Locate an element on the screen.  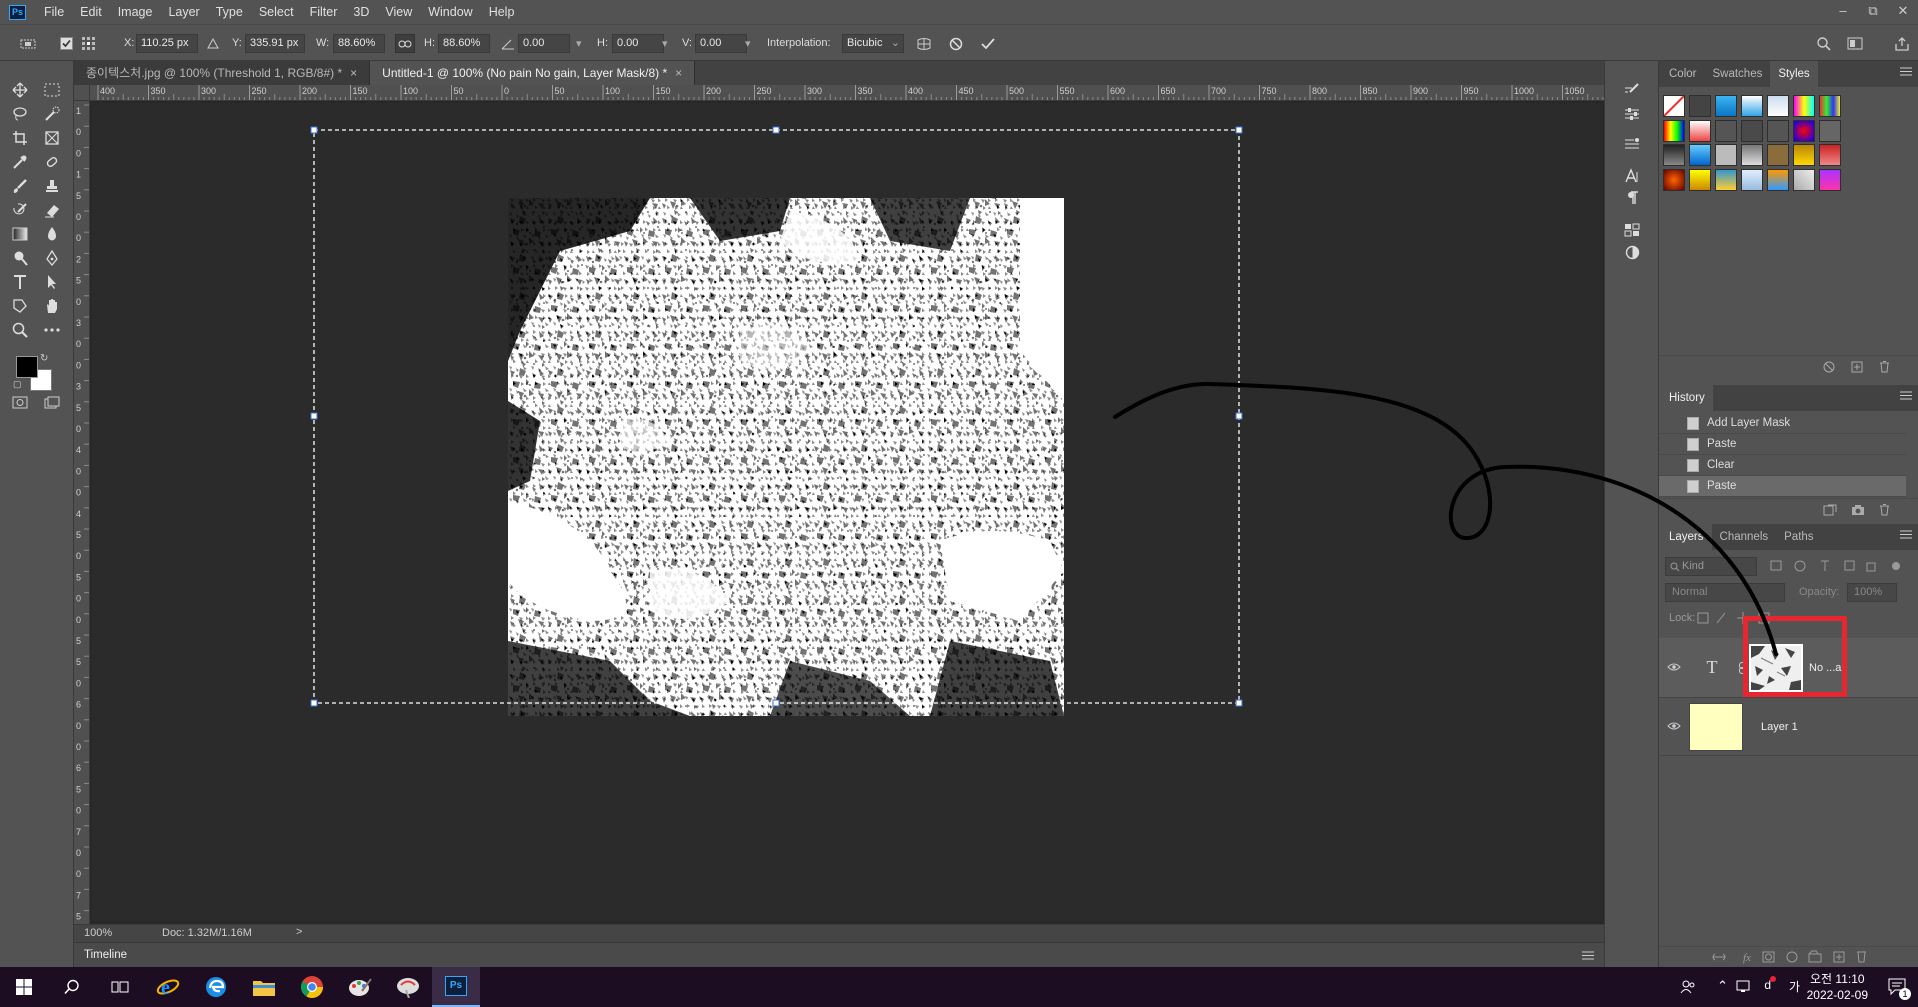
drawing-app-icon is located at coordinates (408, 987).